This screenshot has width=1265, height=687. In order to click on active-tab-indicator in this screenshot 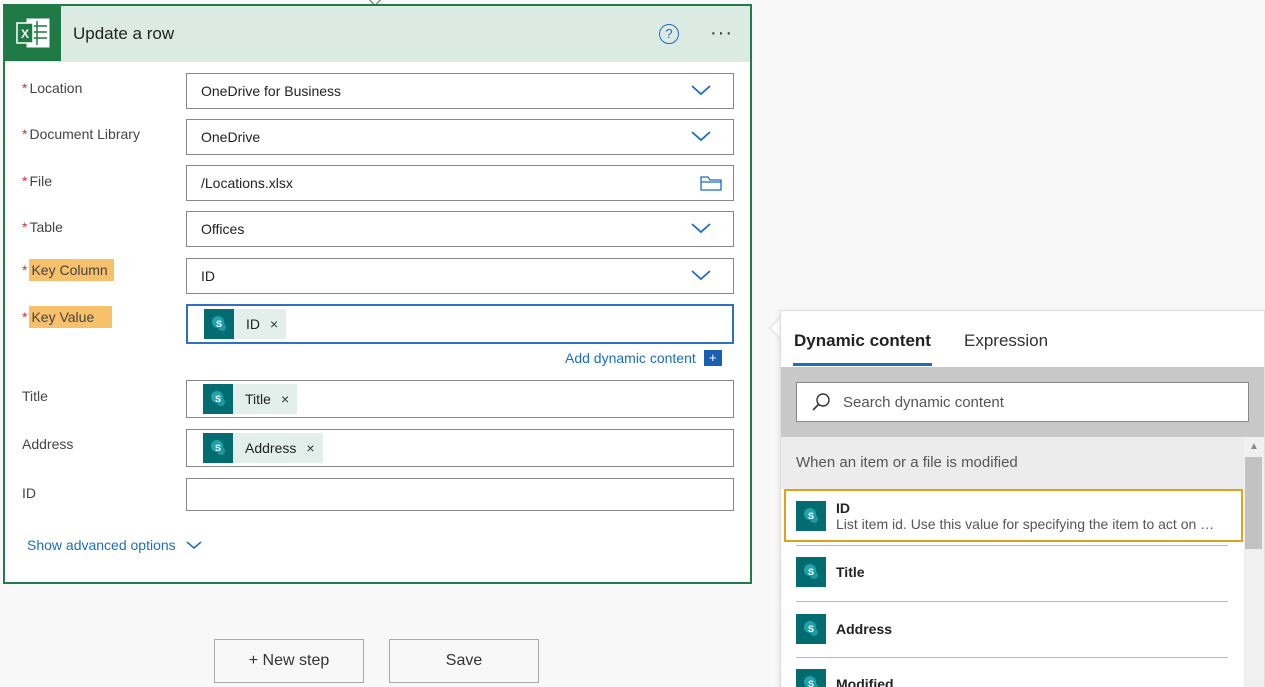, I will do `click(862, 364)`.